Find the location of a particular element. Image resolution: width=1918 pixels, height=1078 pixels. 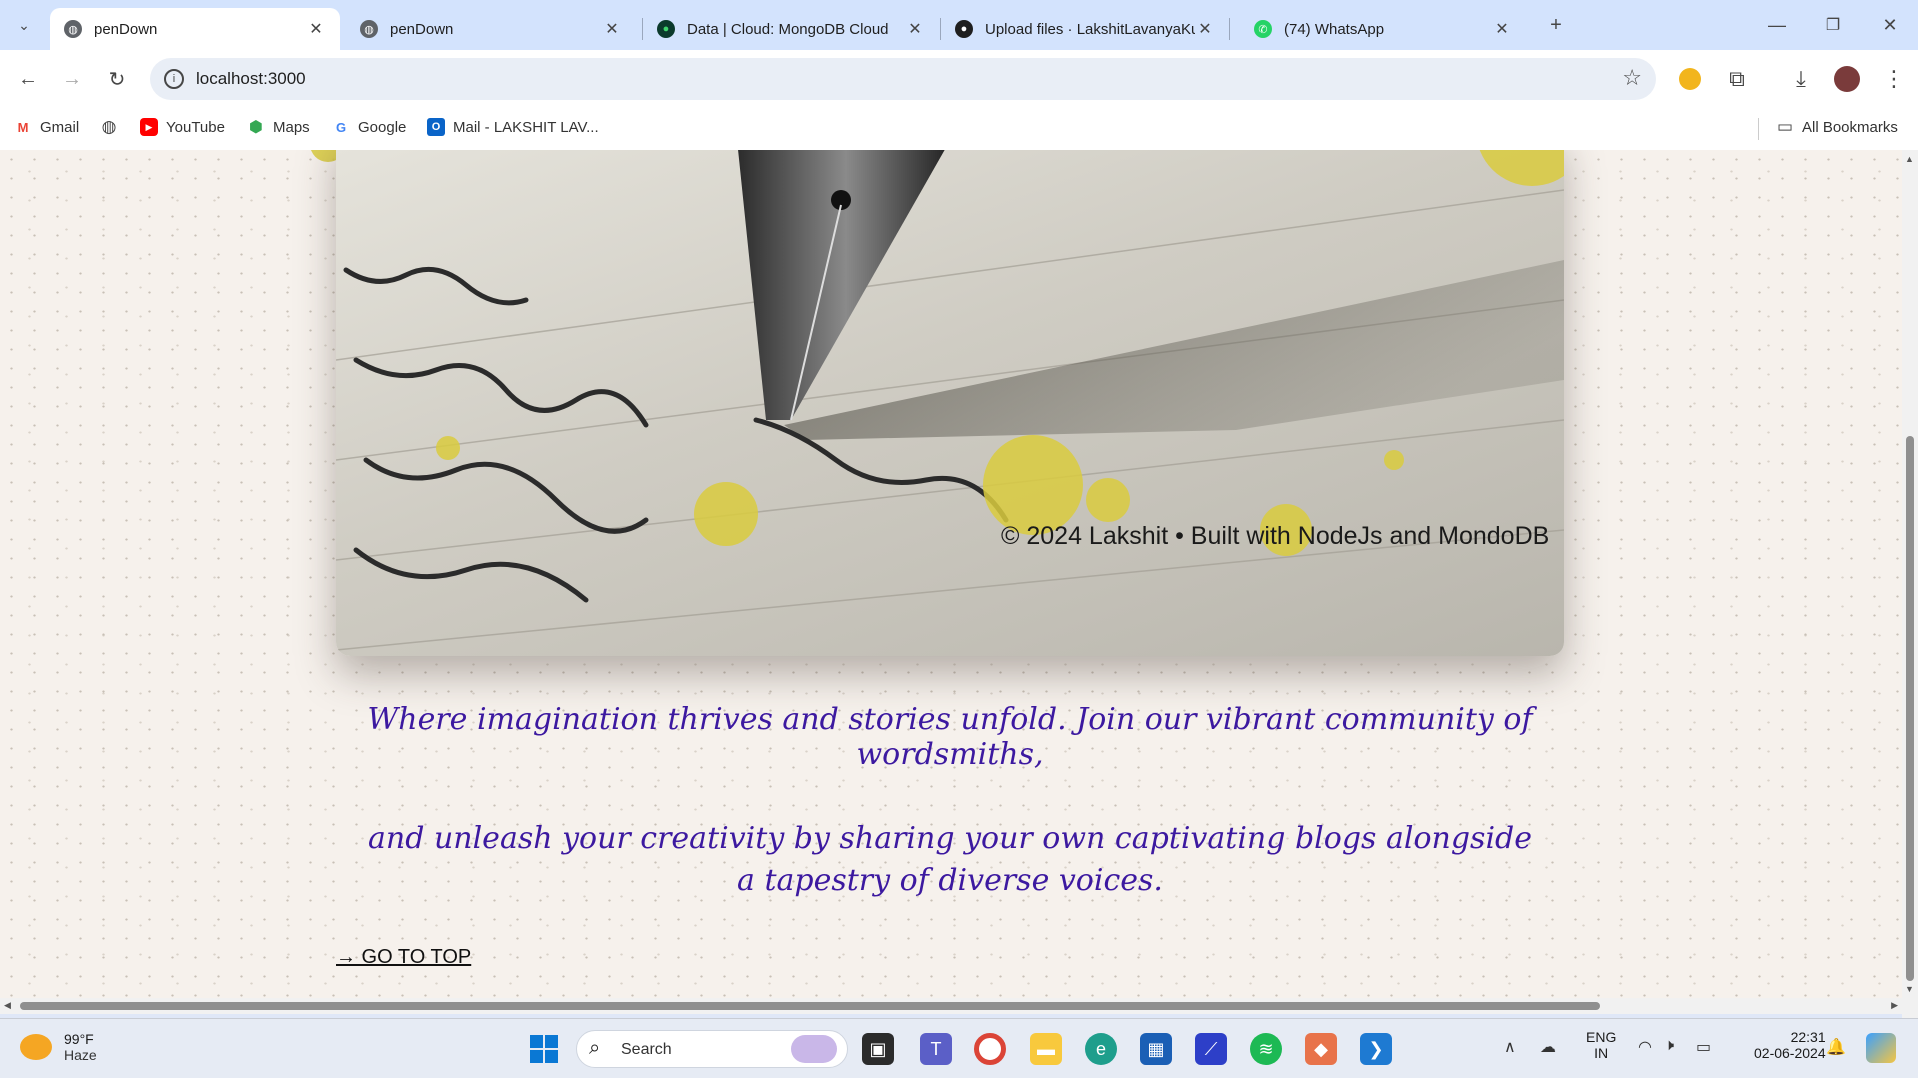

bookmark-star-icon: ☆ is located at coordinates (1632, 78).